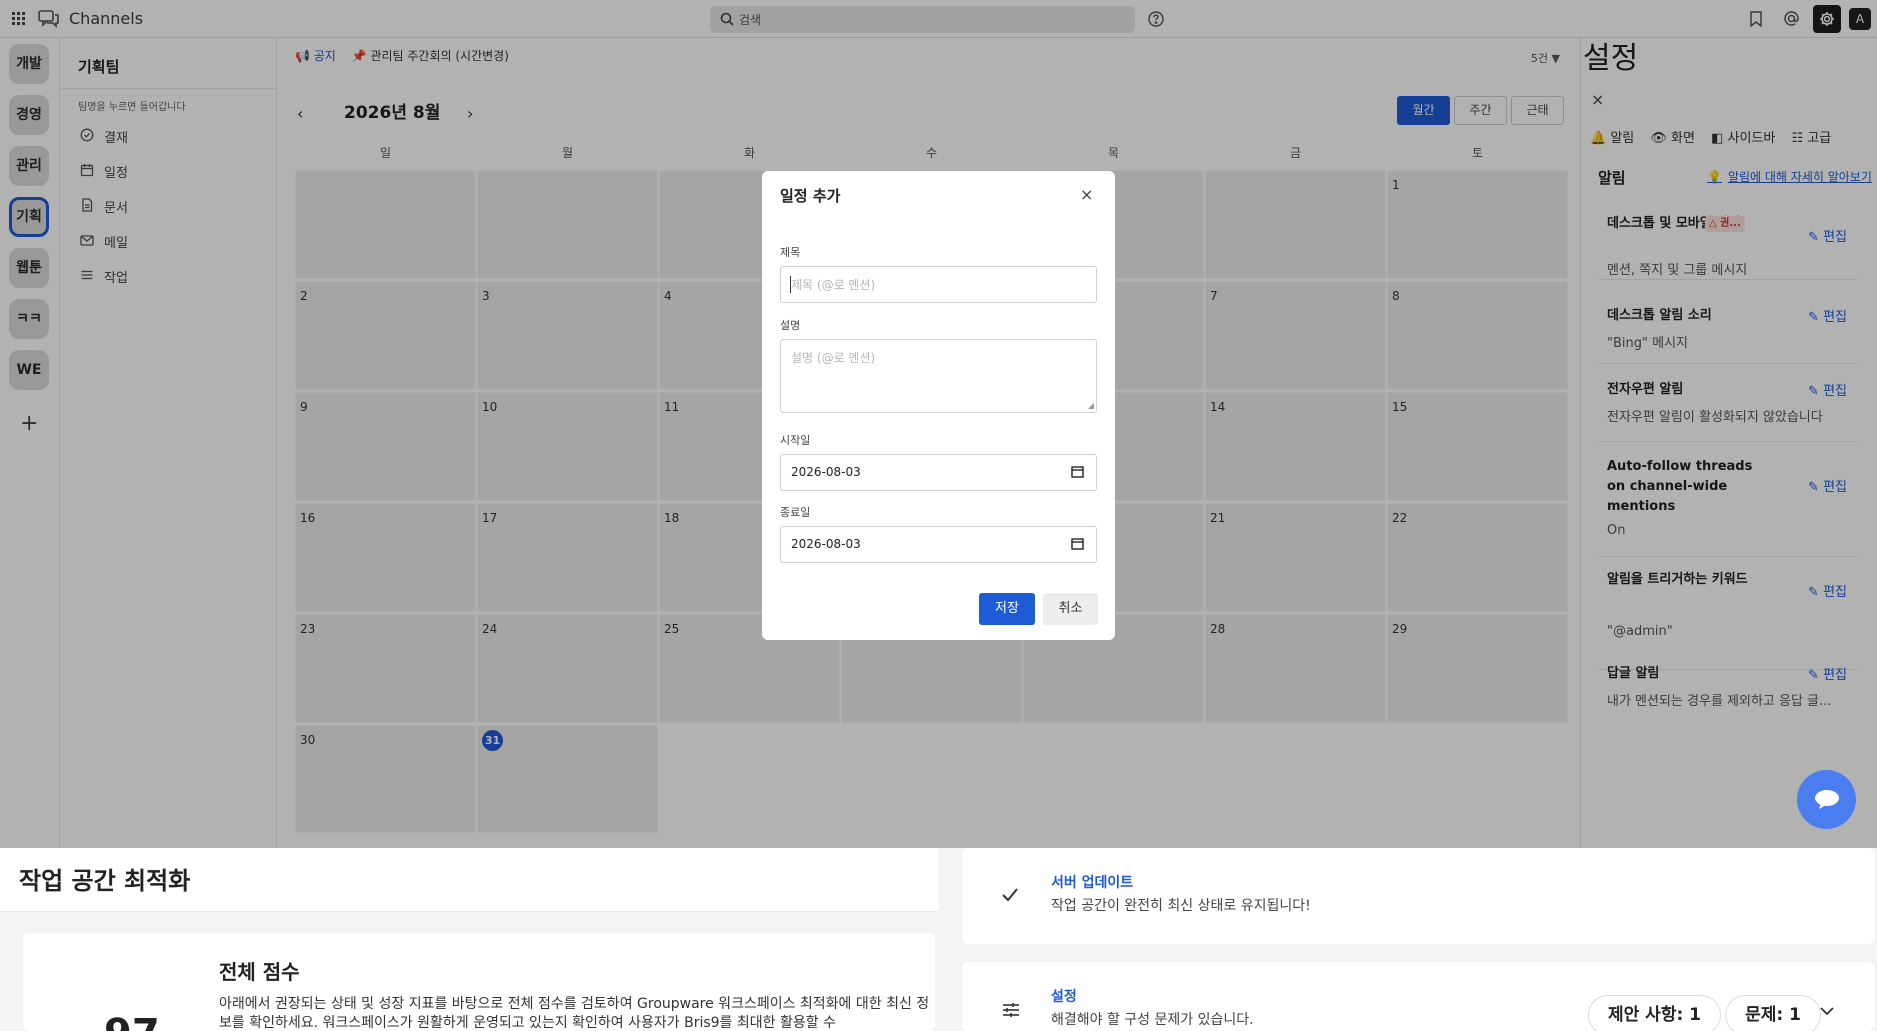 Image resolution: width=1877 pixels, height=1031 pixels. Describe the element at coordinates (1418, 996) in the screenshot. I see `configuration-card: 설정 해결해야 할 구성 문제가 있습니다. 제안 사항: 1 문제: 1` at that location.